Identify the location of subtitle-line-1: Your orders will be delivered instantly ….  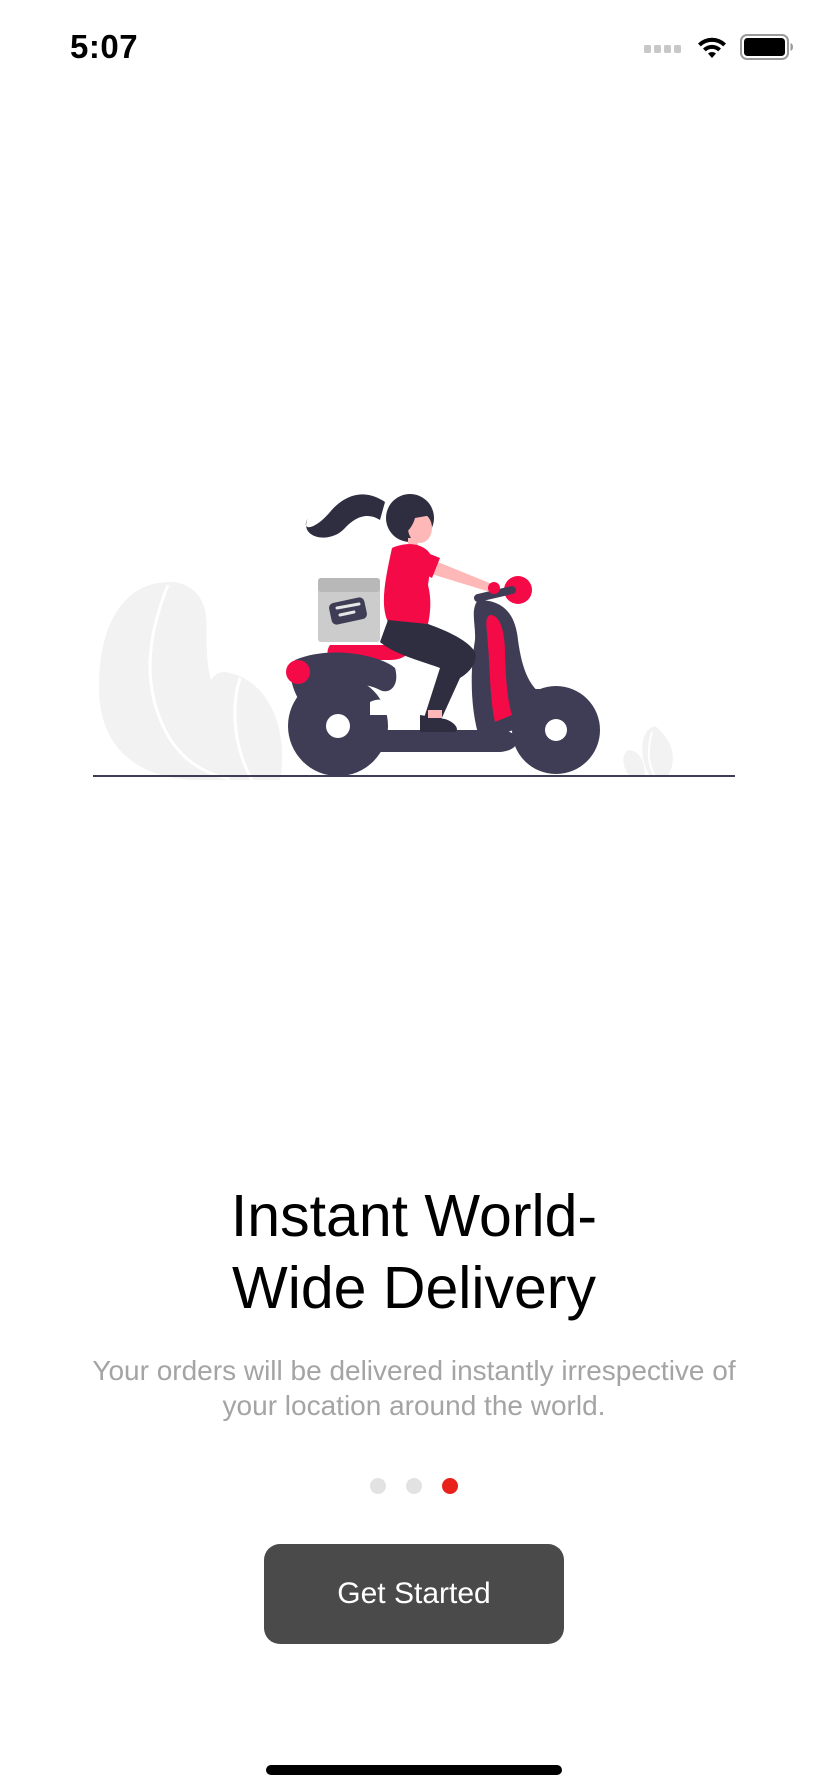
(414, 1370).